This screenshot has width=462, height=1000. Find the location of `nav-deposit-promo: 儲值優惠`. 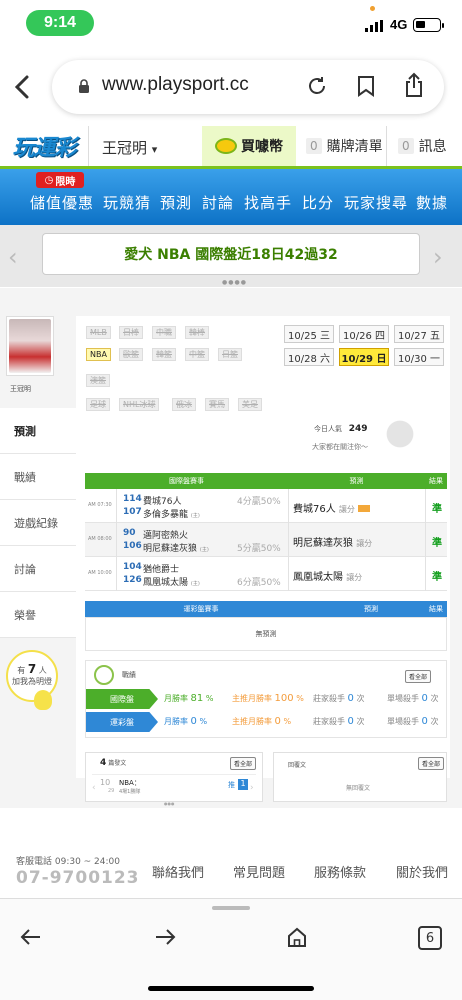

nav-deposit-promo: 儲值優惠 is located at coordinates (62, 202).